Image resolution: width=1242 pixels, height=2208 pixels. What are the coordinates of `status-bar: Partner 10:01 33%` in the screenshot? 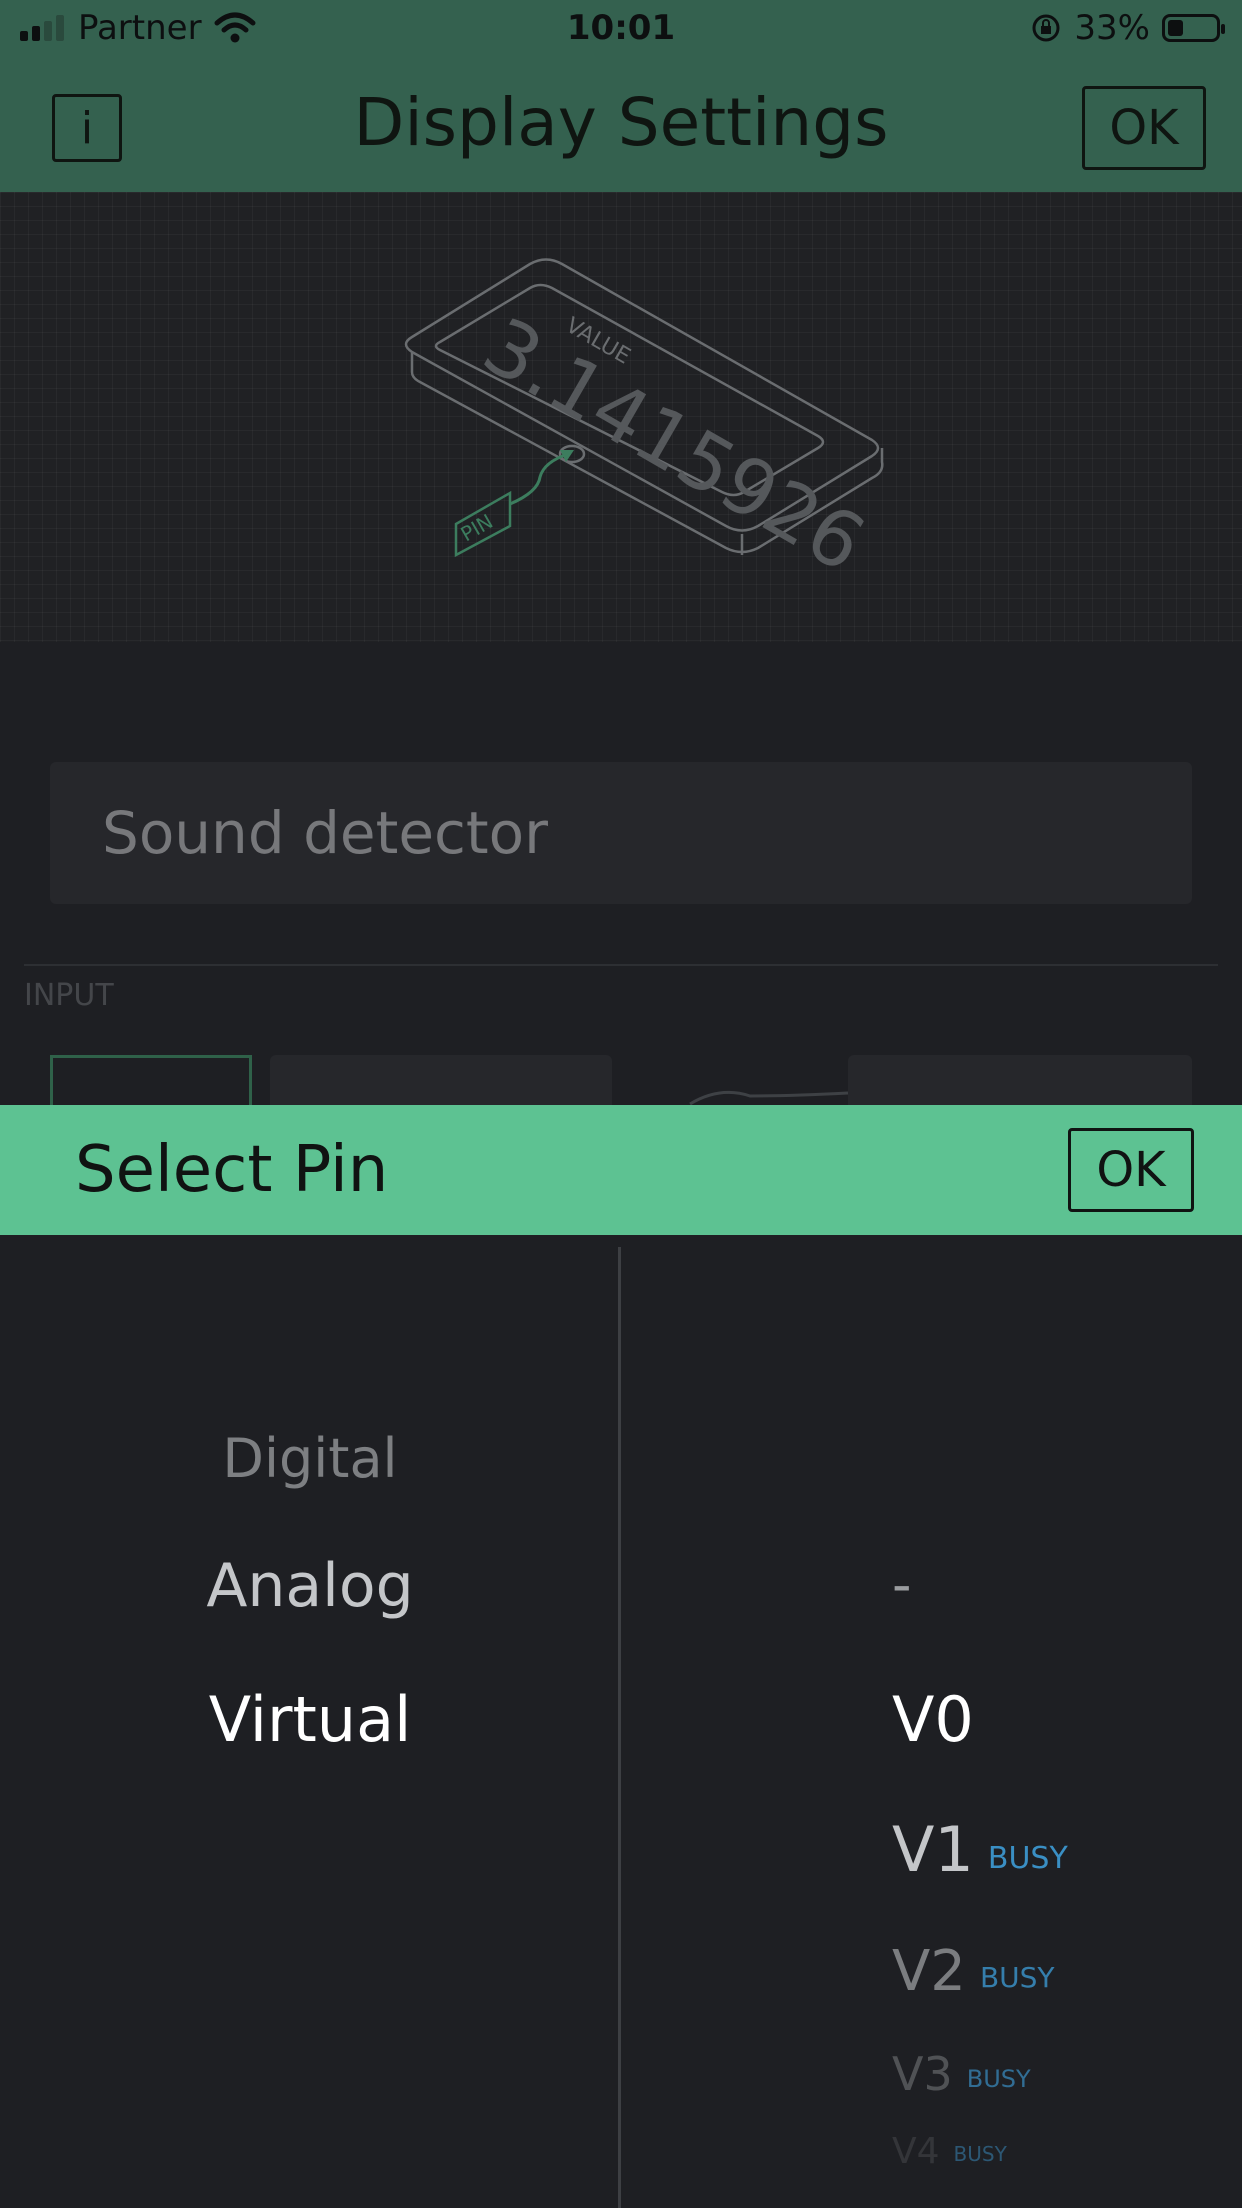 It's located at (621, 31).